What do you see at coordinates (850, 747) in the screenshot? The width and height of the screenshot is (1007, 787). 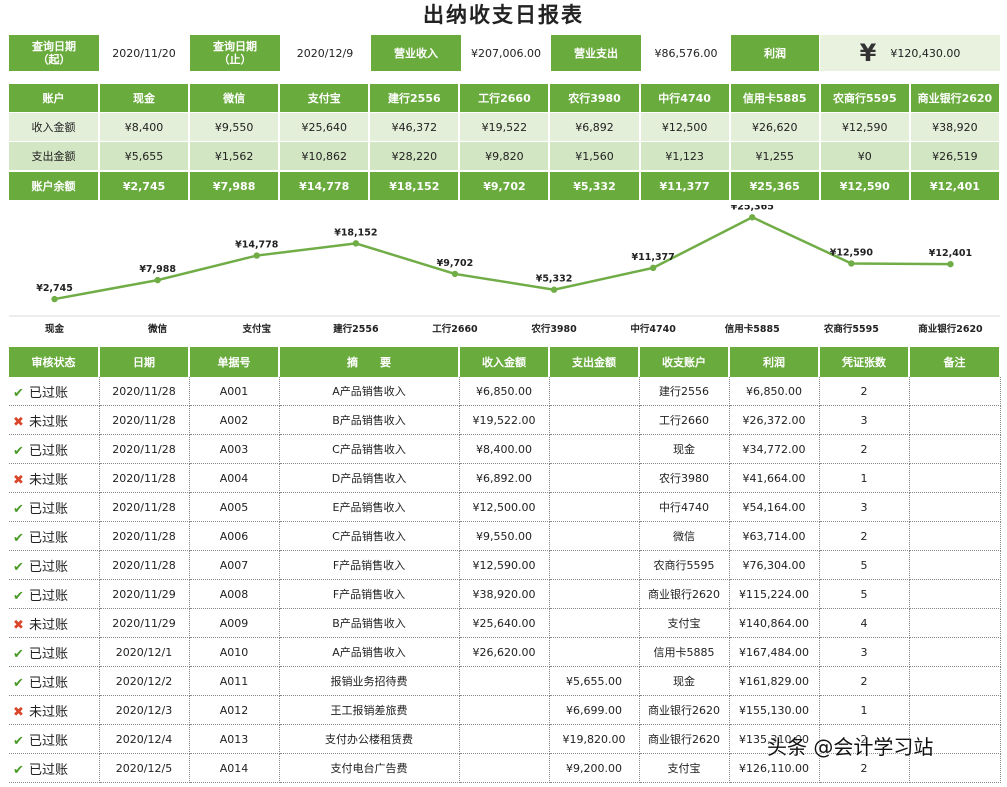 I see `watermark: 头条 @会计学习站` at bounding box center [850, 747].